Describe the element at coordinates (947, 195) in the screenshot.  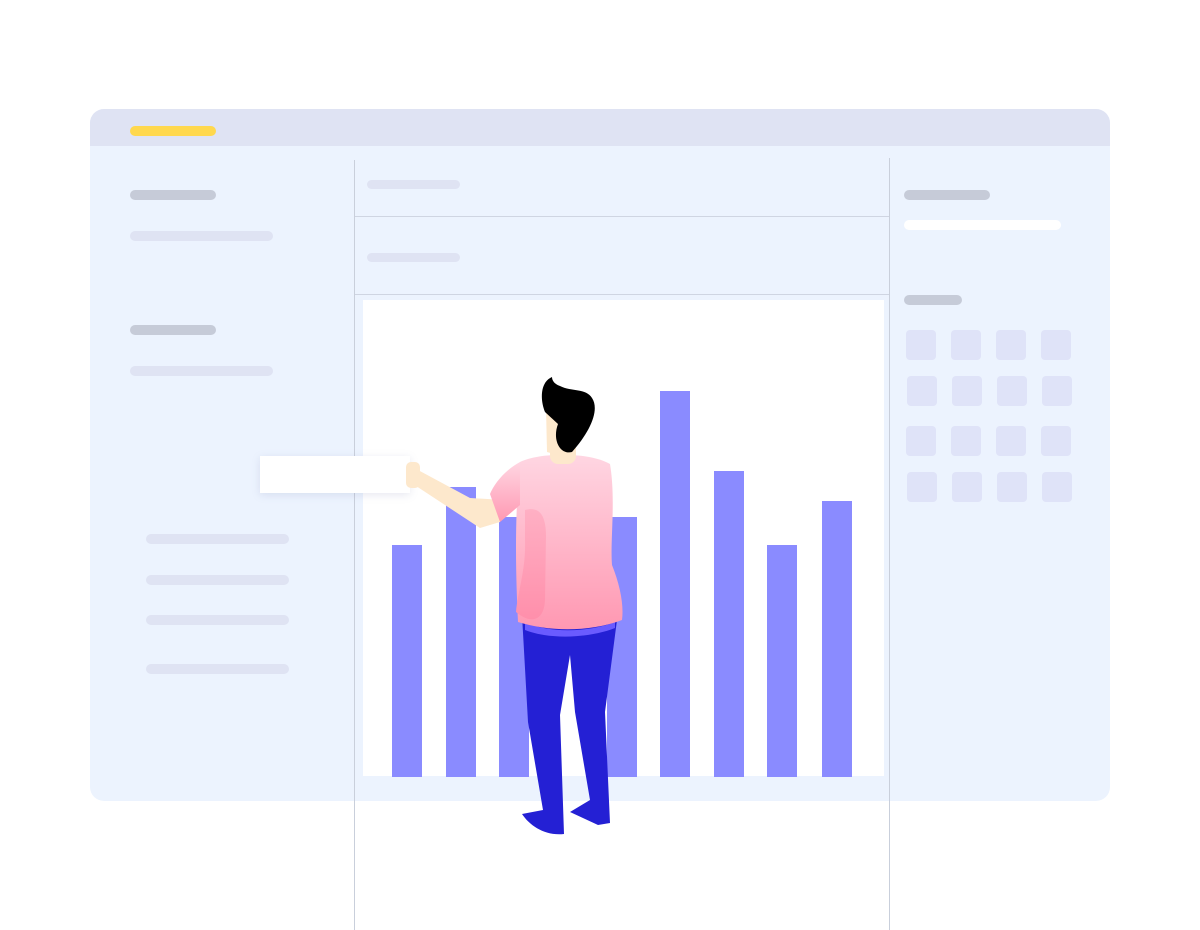
I see `panel-heading-placeholder` at that location.